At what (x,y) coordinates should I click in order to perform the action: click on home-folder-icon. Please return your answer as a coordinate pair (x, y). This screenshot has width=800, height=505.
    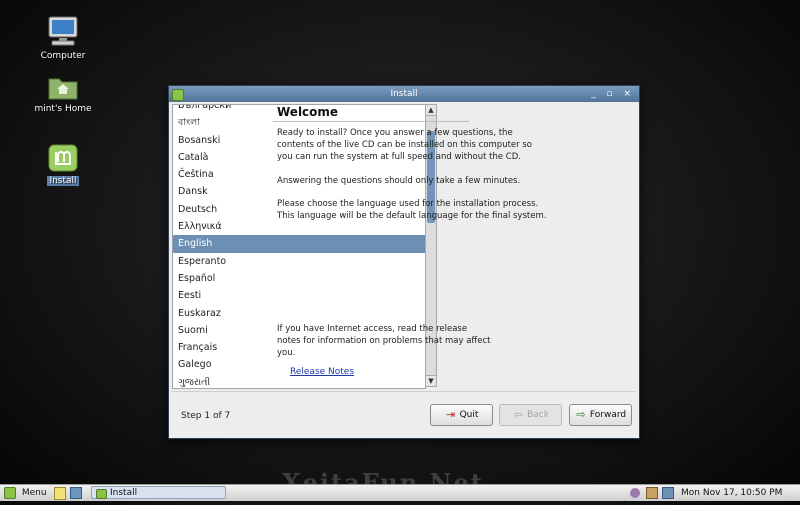
    Looking at the image, I should click on (63, 89).